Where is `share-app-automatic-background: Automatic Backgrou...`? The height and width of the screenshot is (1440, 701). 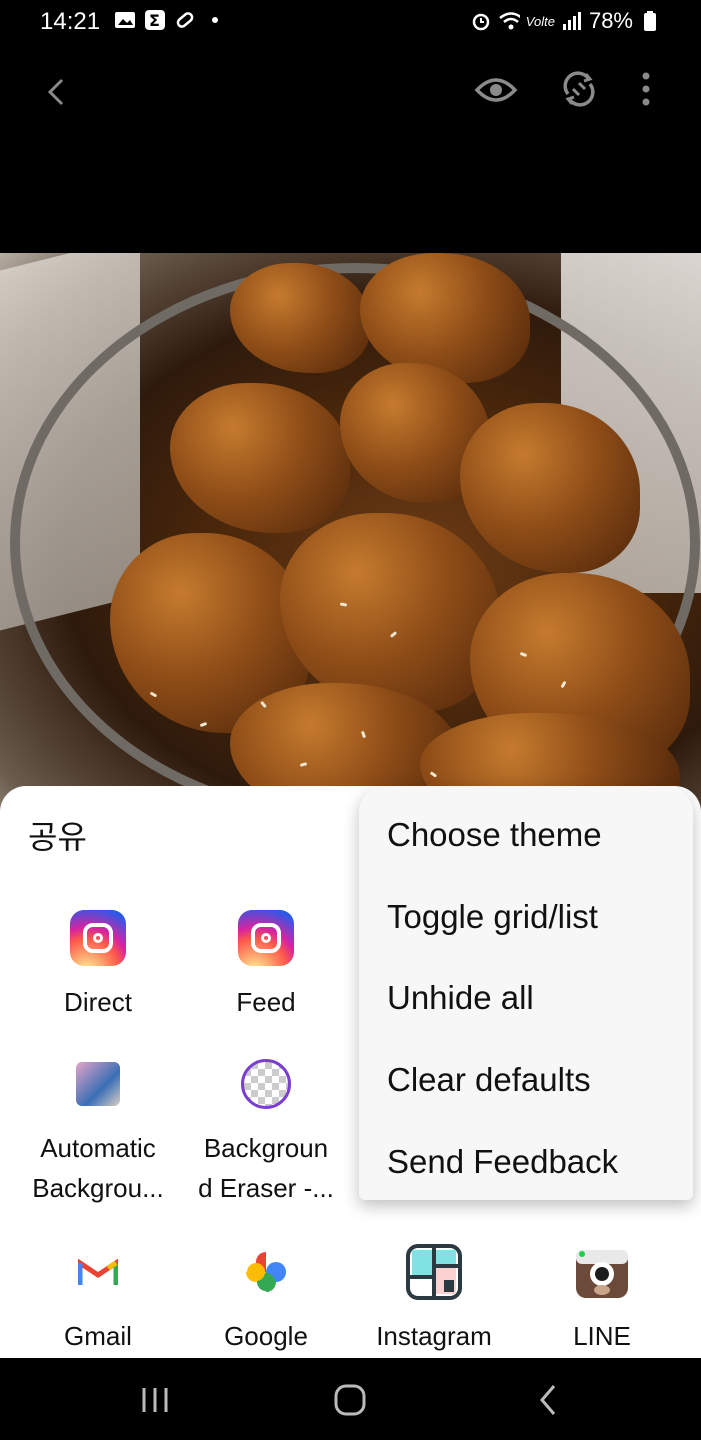 share-app-automatic-background: Automatic Backgrou... is located at coordinates (98, 1132).